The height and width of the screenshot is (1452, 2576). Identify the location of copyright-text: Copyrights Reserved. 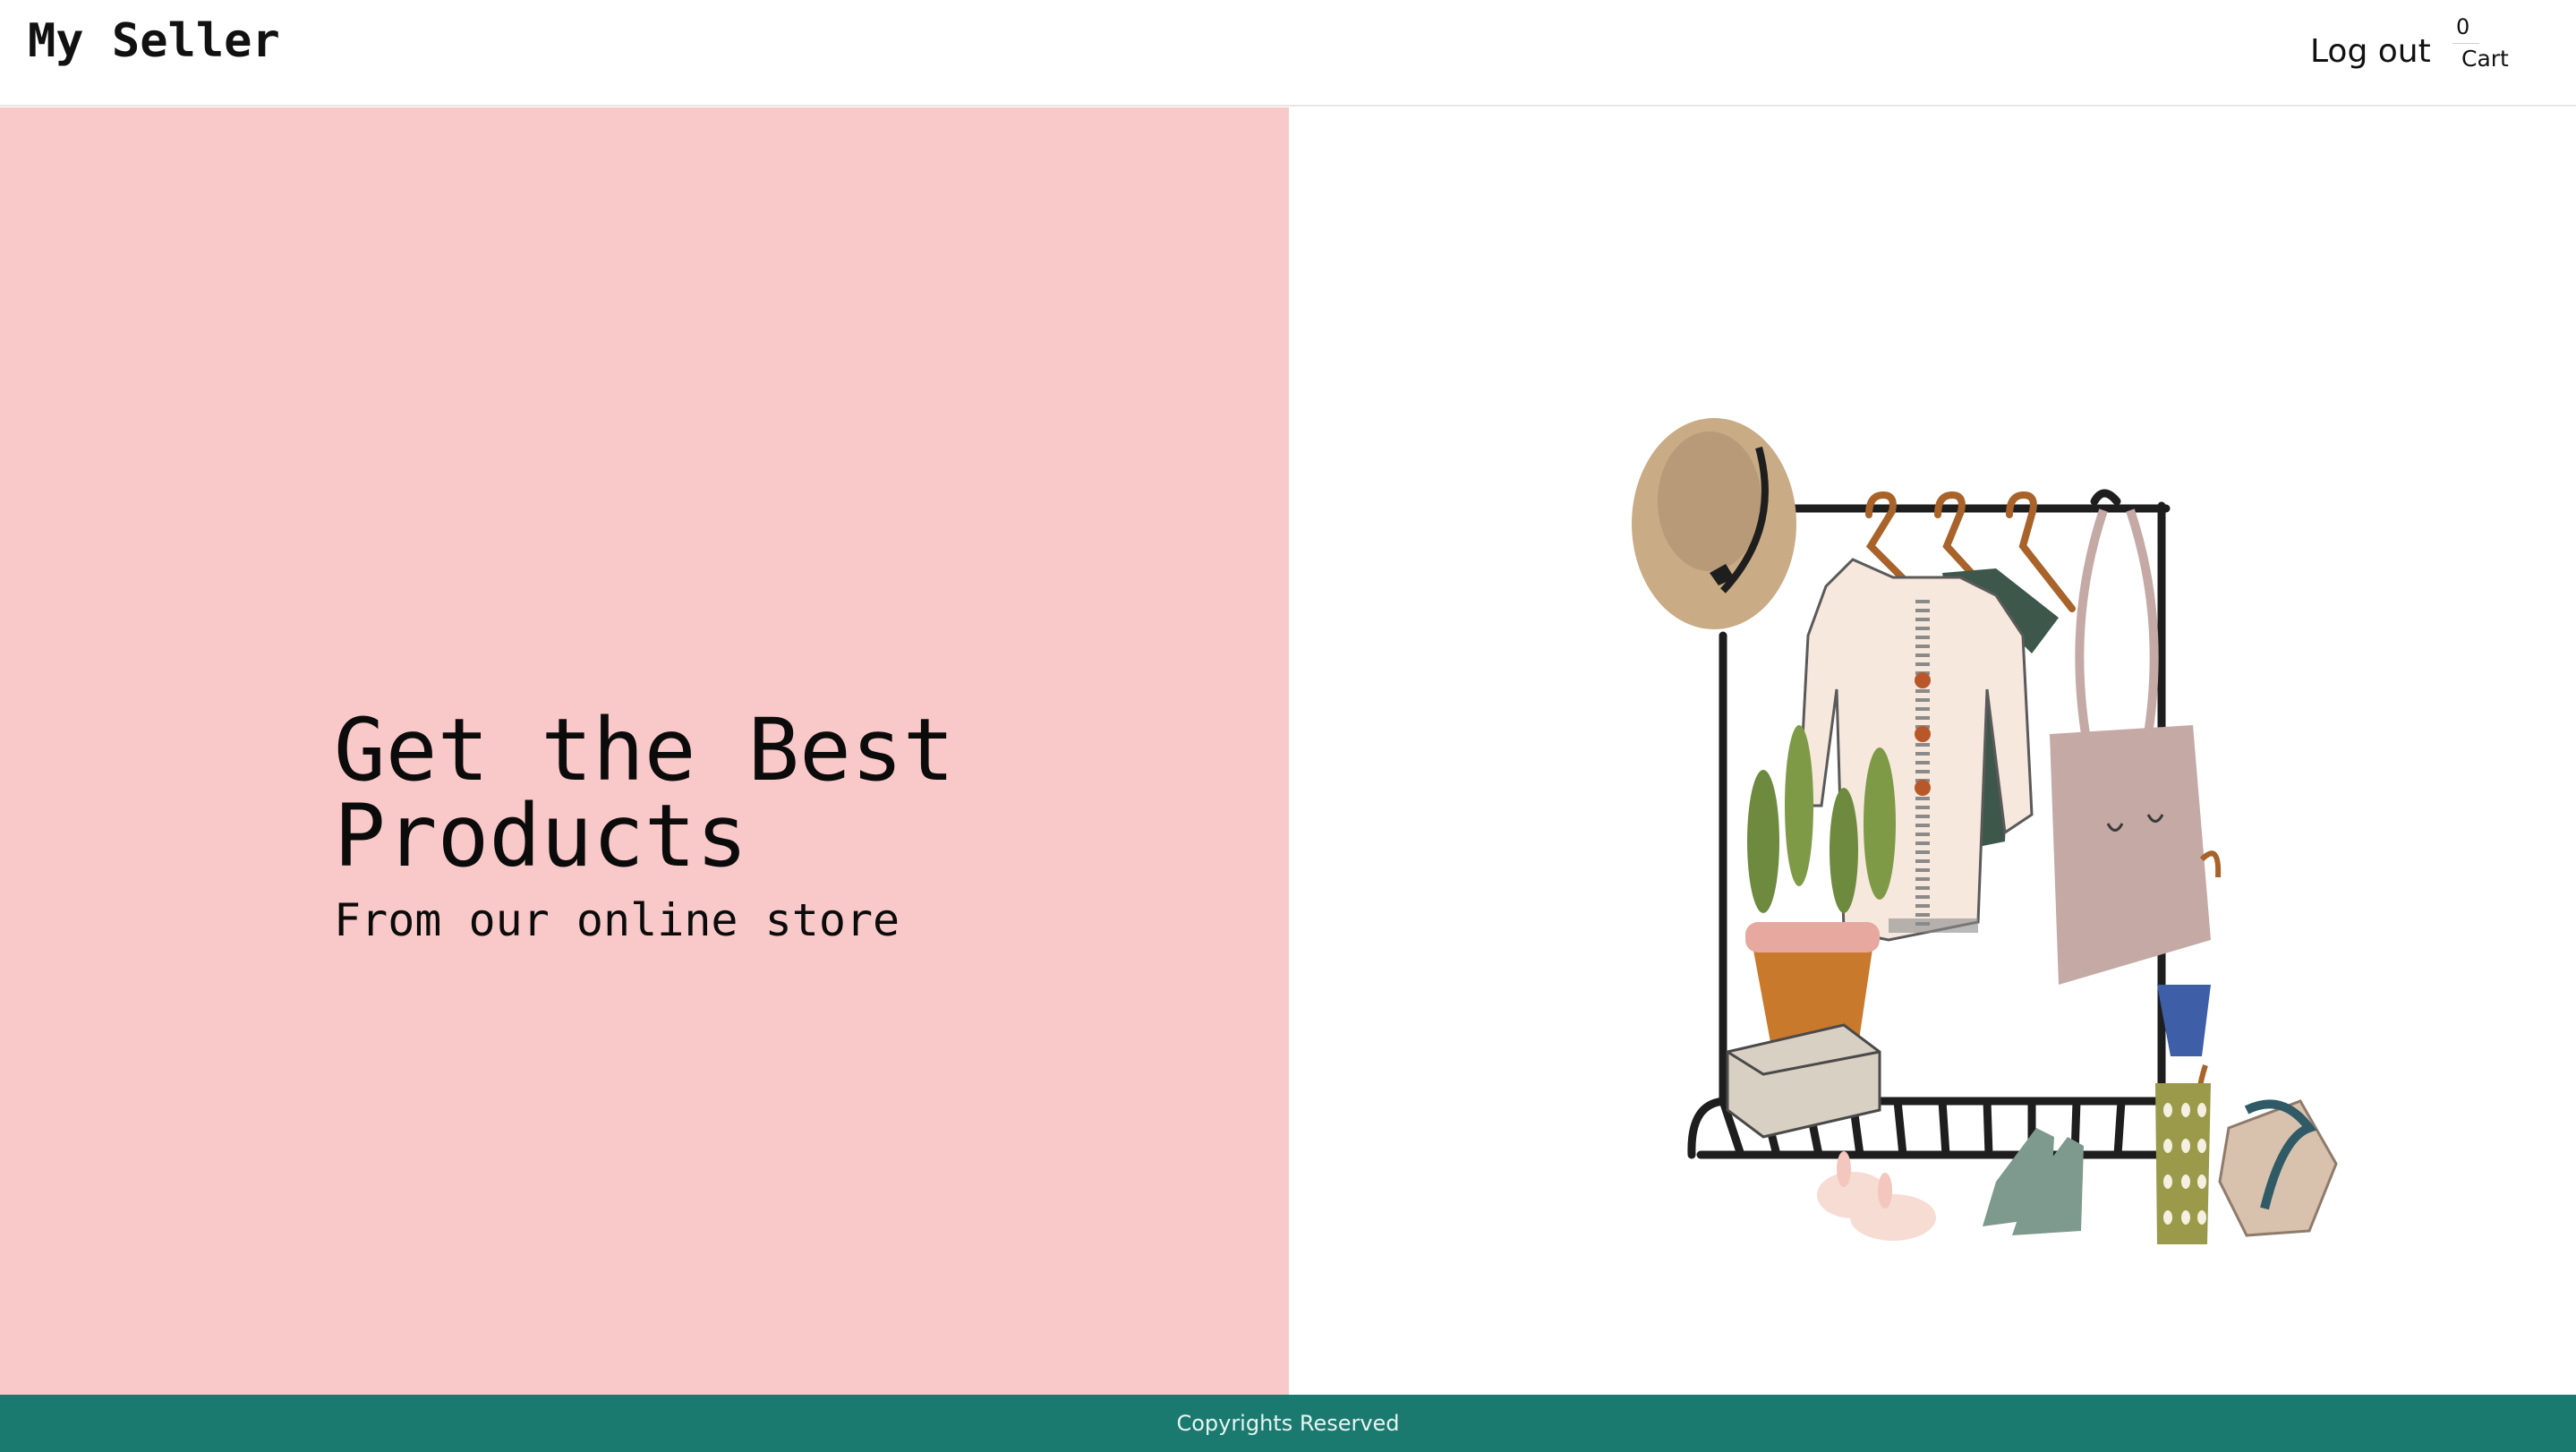
(1288, 1423).